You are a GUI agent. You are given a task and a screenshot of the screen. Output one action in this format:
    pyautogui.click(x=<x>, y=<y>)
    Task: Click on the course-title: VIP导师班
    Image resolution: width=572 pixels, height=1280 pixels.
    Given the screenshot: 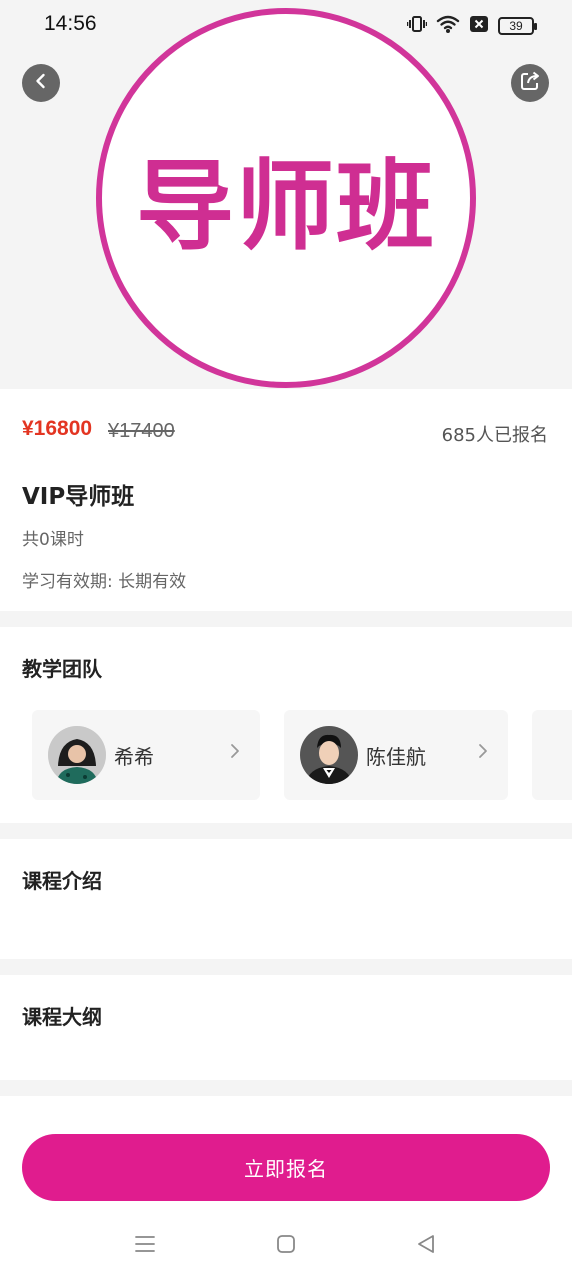 What is the action you would take?
    pyautogui.click(x=78, y=497)
    